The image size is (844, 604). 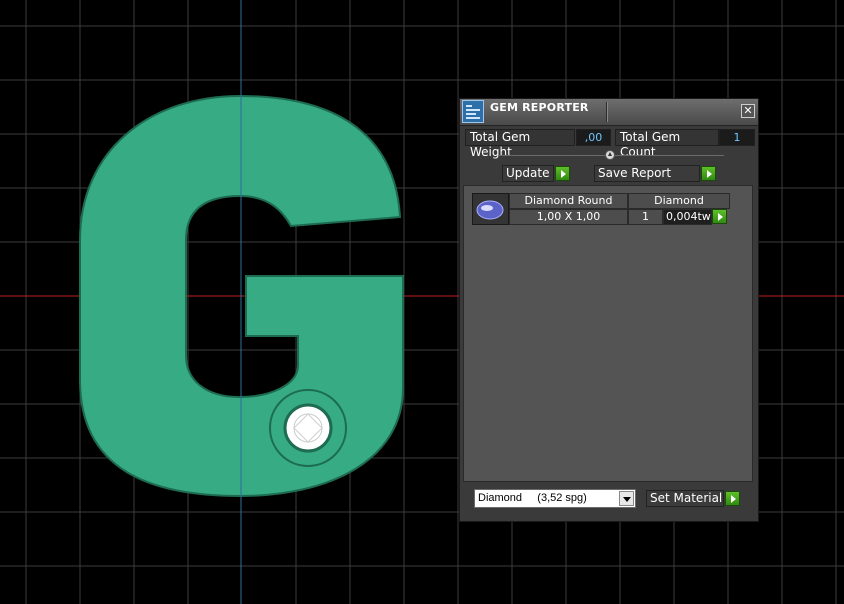 I want to click on material-select: Diamond (3,52 spg), so click(x=555, y=498).